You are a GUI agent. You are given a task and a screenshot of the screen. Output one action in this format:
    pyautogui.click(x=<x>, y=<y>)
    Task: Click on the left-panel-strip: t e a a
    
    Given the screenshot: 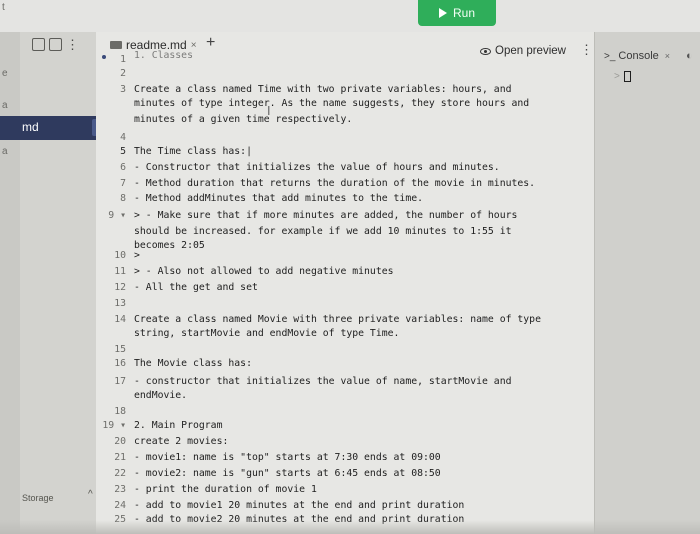 What is the action you would take?
    pyautogui.click(x=10, y=268)
    